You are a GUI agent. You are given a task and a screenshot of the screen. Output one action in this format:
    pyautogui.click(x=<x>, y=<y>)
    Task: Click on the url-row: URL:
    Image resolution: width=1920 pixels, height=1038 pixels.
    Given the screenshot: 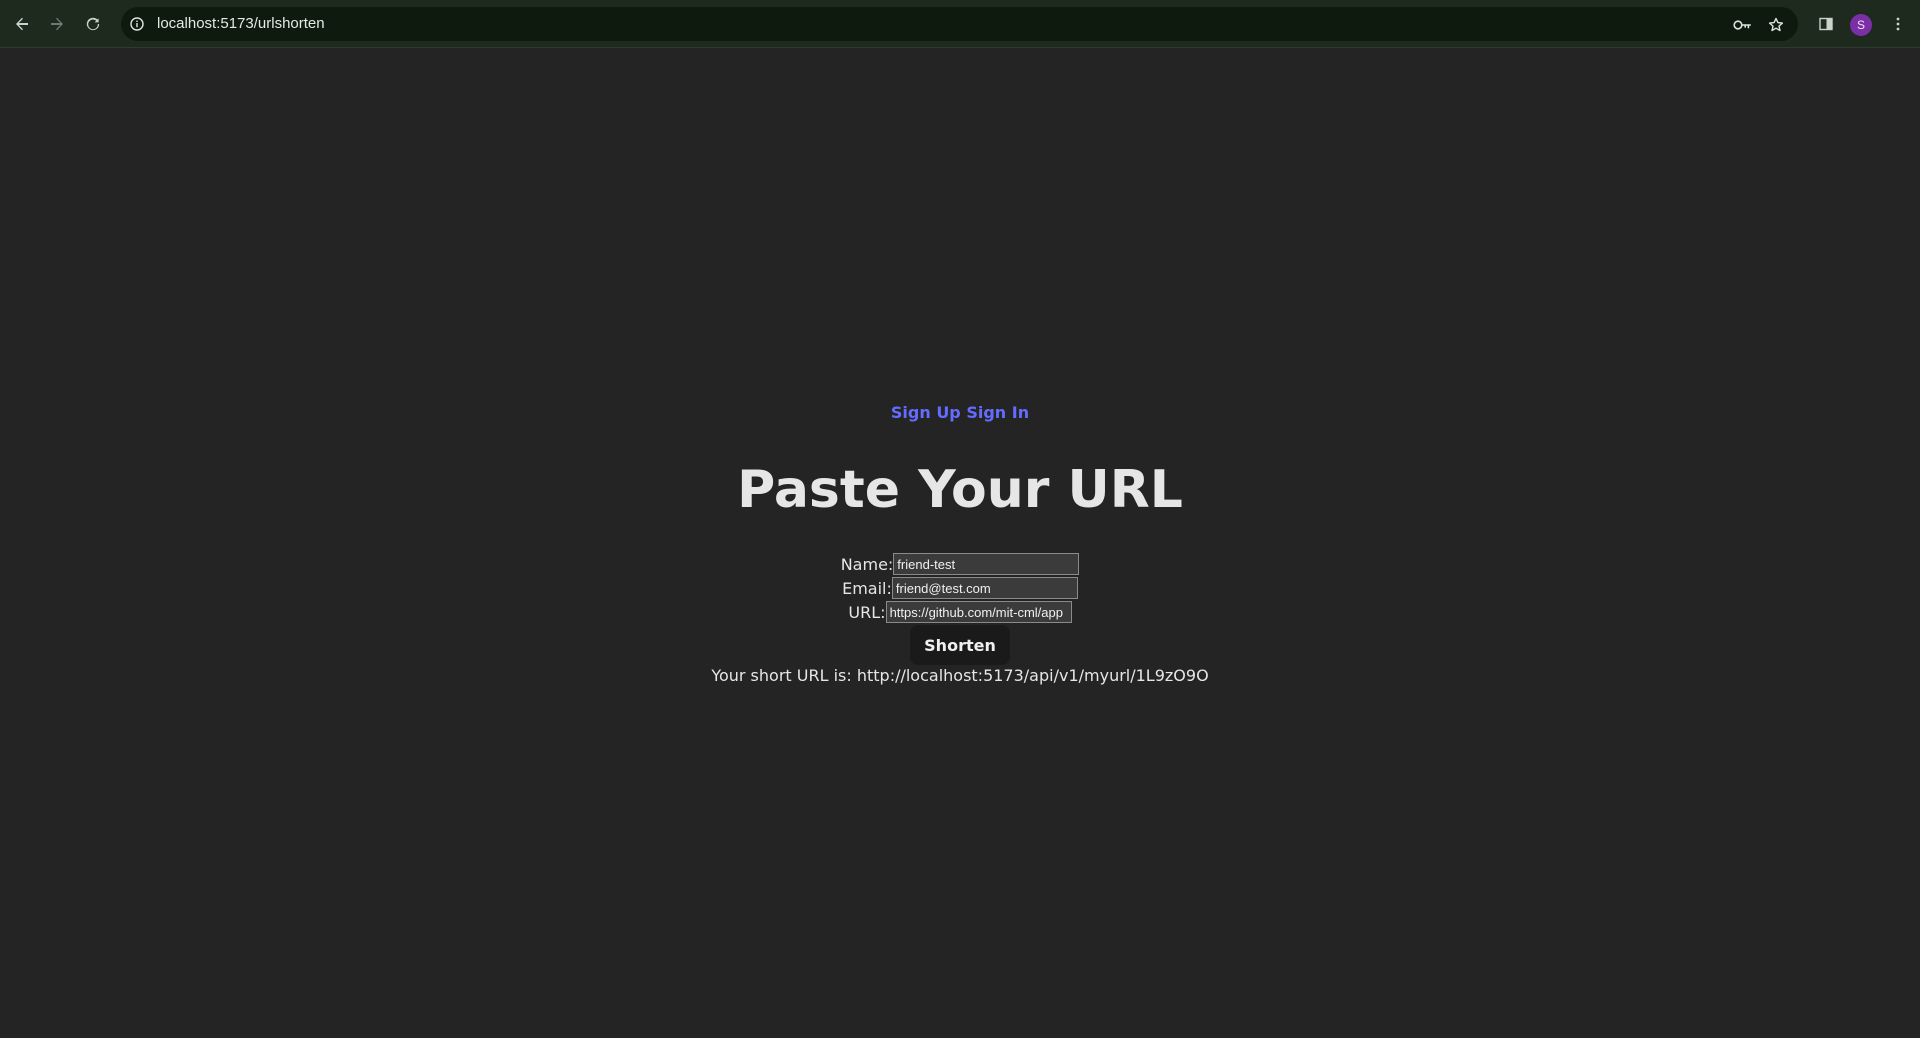 What is the action you would take?
    pyautogui.click(x=960, y=612)
    